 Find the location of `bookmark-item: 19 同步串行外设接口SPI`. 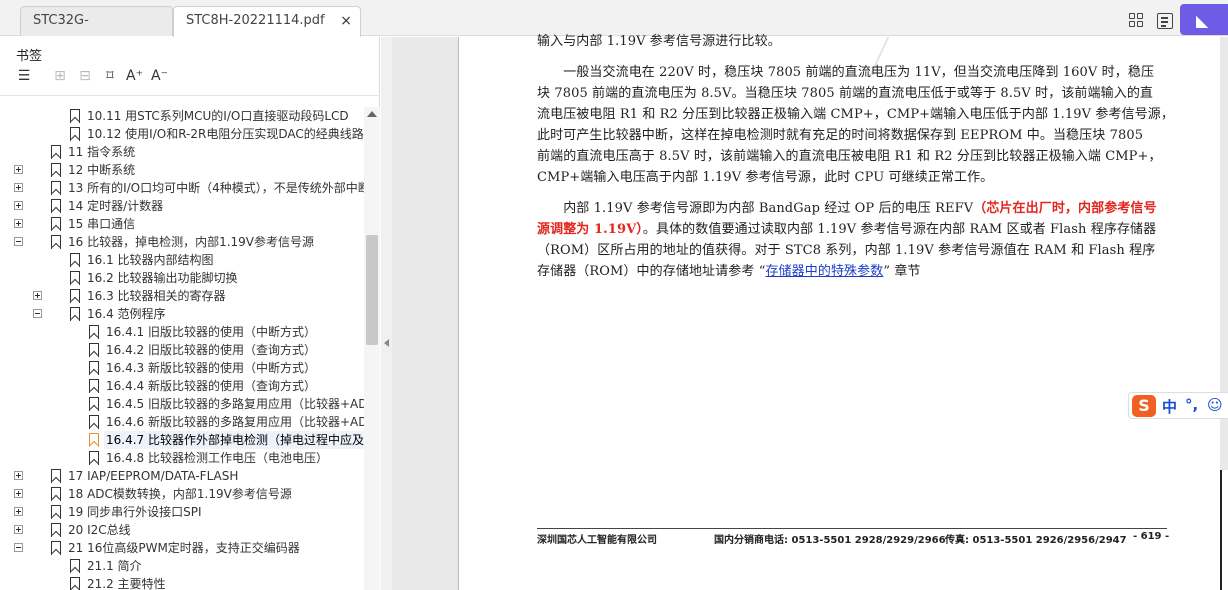

bookmark-item: 19 同步串行外设接口SPI is located at coordinates (182, 512).